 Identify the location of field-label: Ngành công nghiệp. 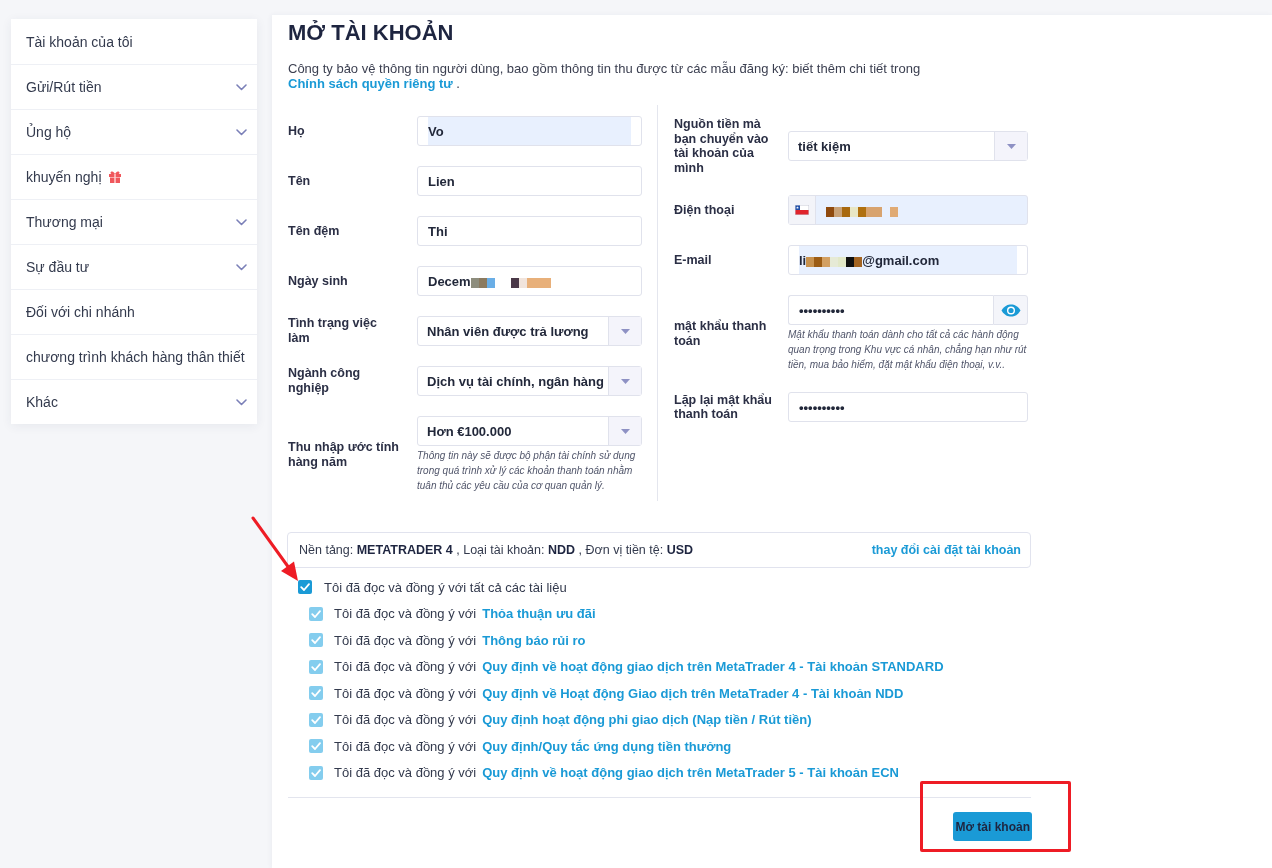
(325, 381).